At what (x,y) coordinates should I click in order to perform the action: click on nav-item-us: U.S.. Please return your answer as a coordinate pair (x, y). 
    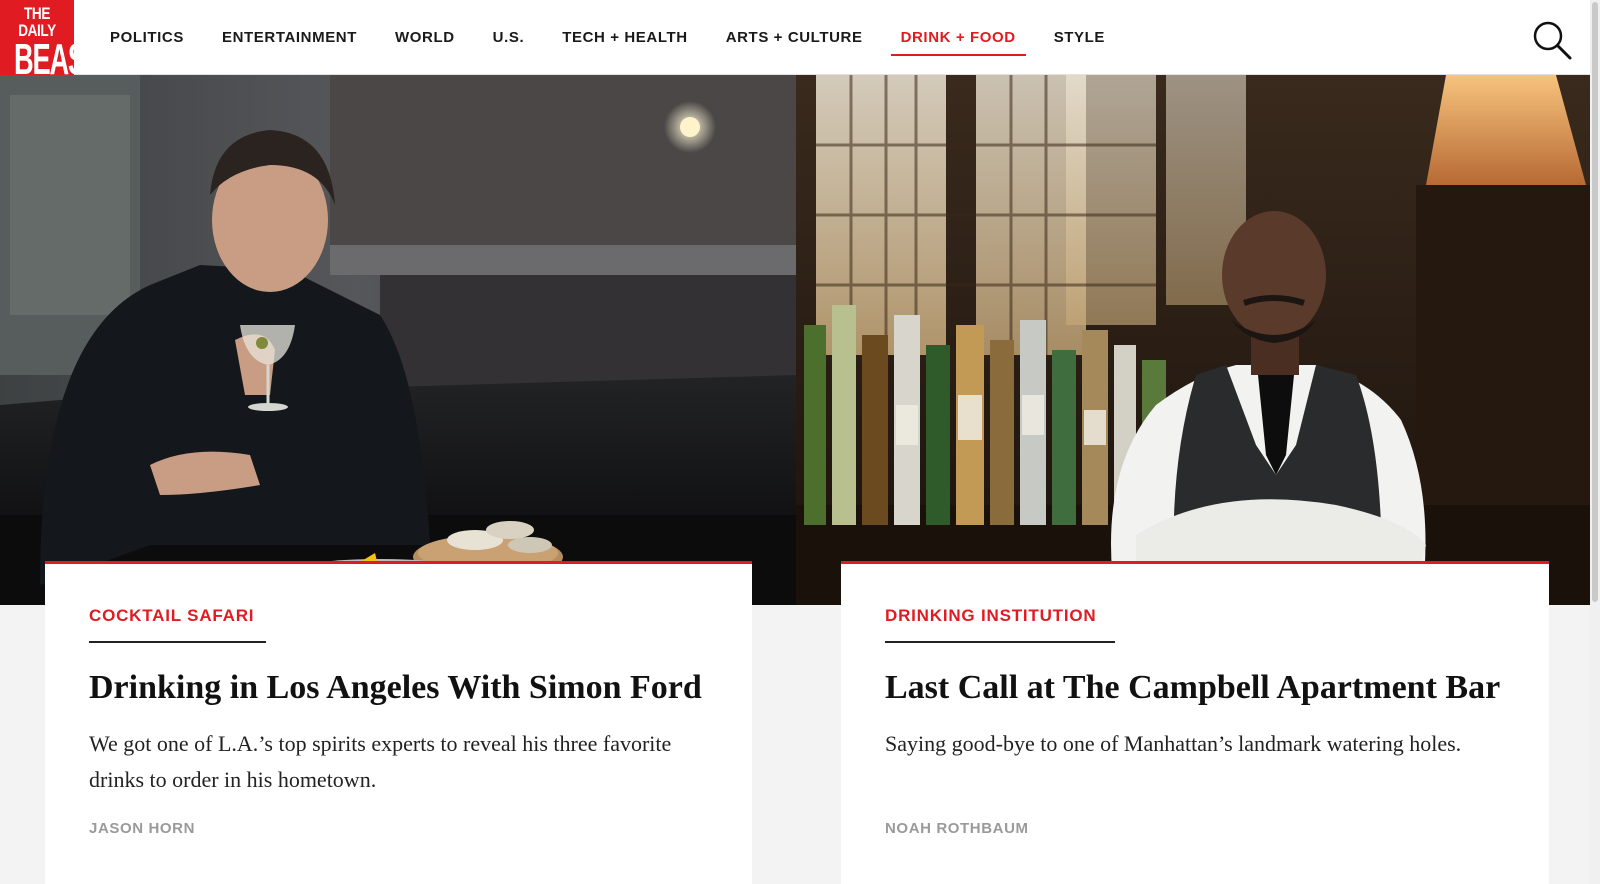
    Looking at the image, I should click on (509, 38).